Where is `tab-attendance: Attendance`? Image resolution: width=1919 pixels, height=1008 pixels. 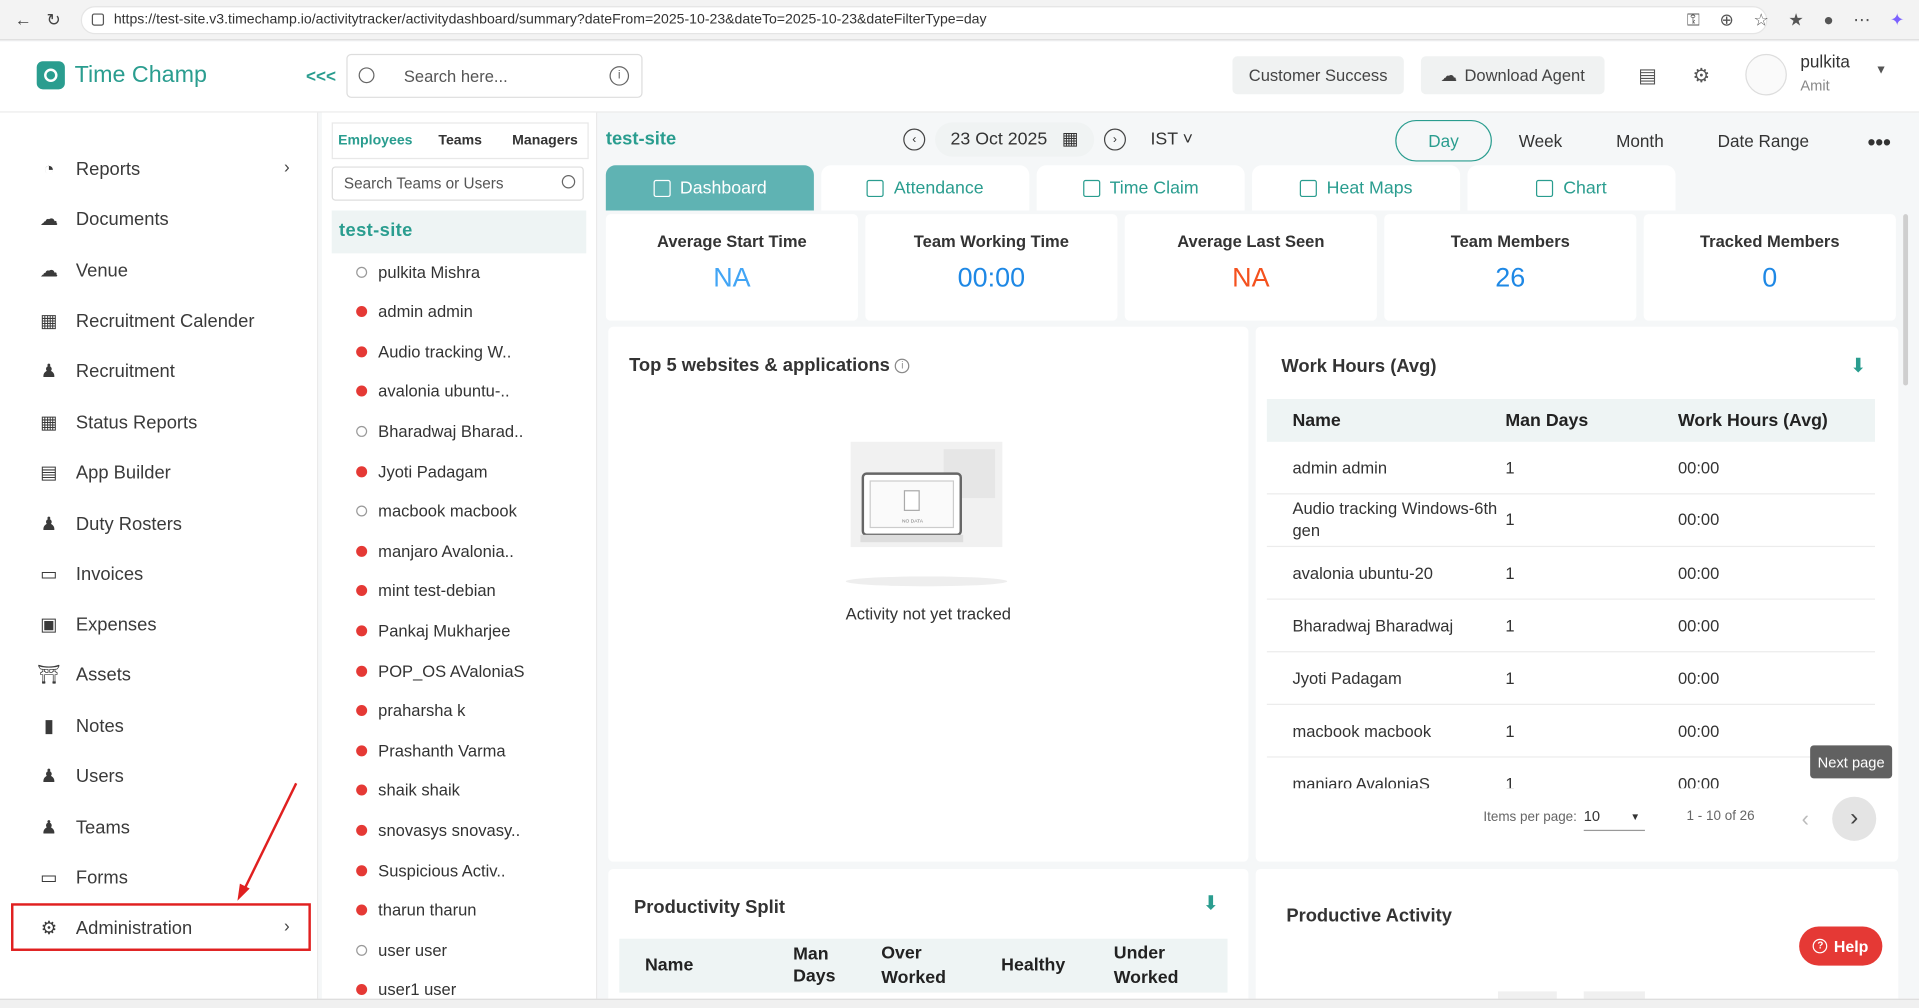
tab-attendance: Attendance is located at coordinates (925, 188).